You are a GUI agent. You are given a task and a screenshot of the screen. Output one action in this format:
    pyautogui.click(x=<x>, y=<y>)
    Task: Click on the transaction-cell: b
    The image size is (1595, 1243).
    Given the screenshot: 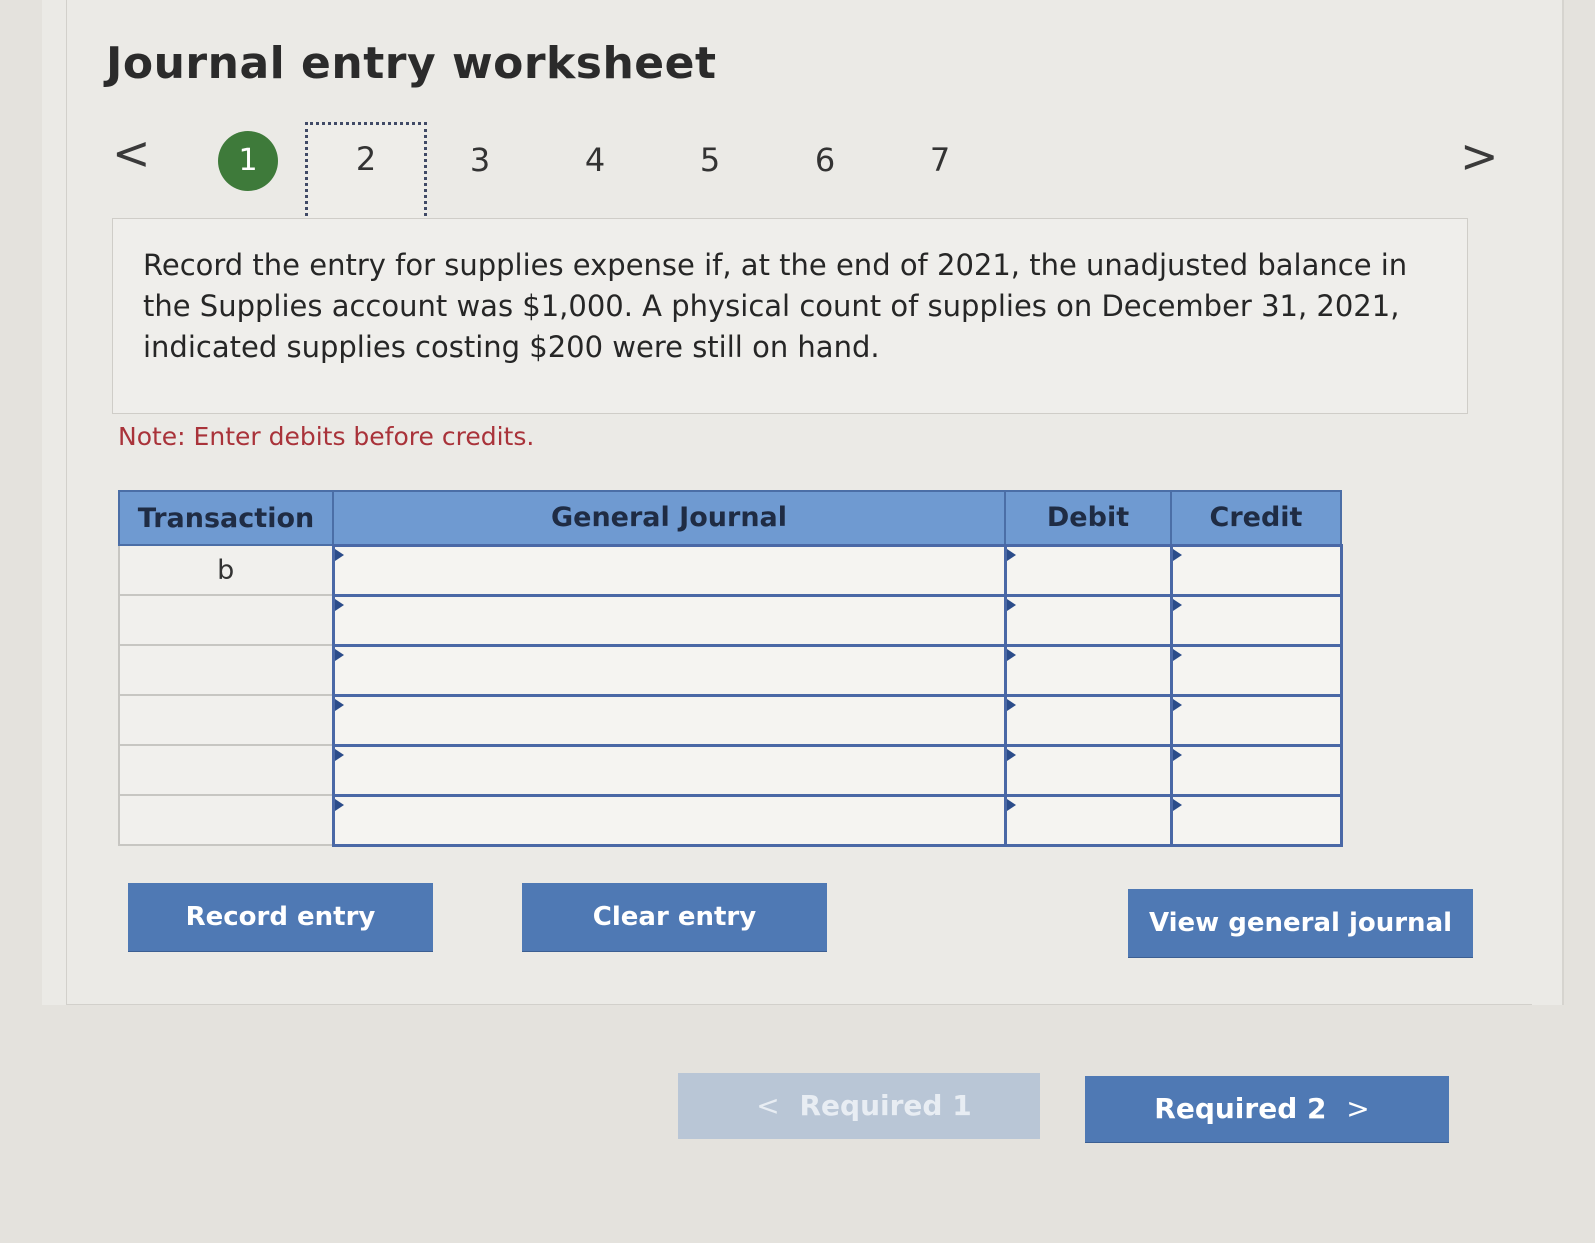 What is the action you would take?
    pyautogui.click(x=226, y=570)
    